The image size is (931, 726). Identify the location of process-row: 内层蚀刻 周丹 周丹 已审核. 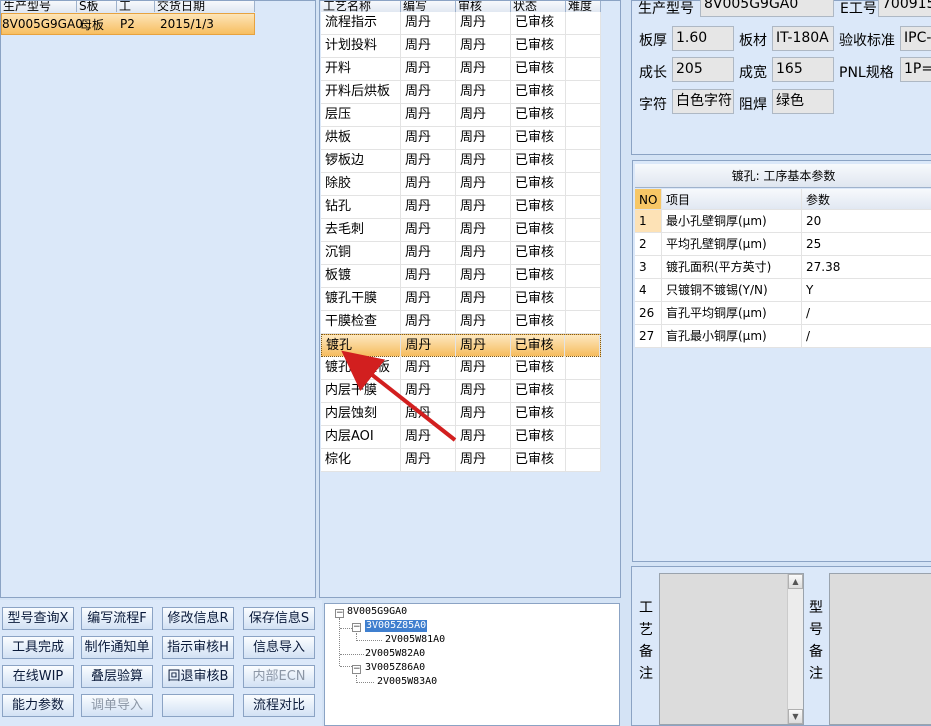
(461, 414).